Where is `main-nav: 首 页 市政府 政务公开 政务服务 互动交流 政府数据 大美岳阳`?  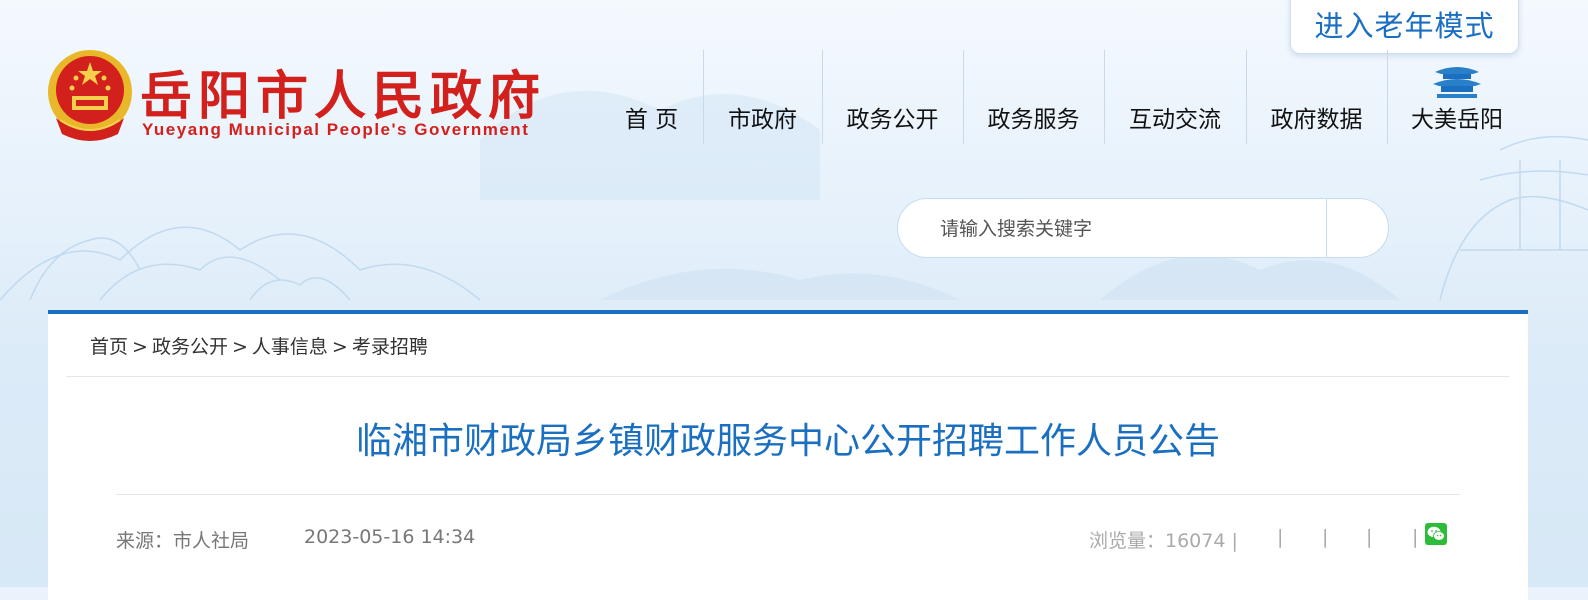
main-nav: 首 页 市政府 政务公开 政务服务 互动交流 政府数据 大美岳阳 is located at coordinates (1063, 97).